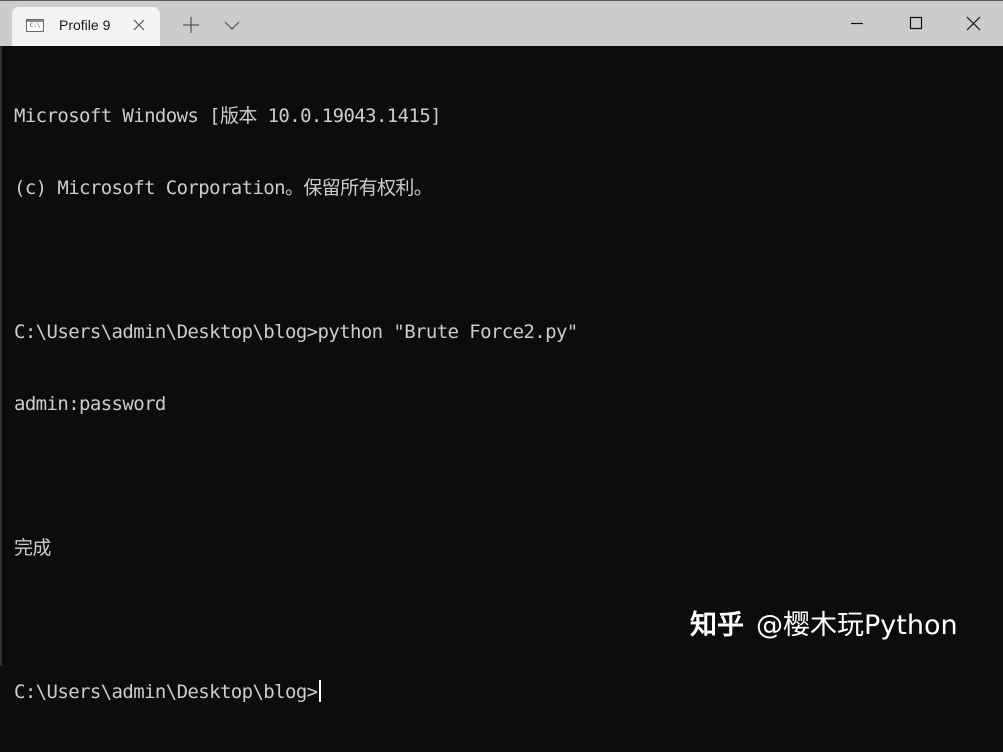  What do you see at coordinates (501, 23) in the screenshot?
I see `title-bar: C:\ Profile 9` at bounding box center [501, 23].